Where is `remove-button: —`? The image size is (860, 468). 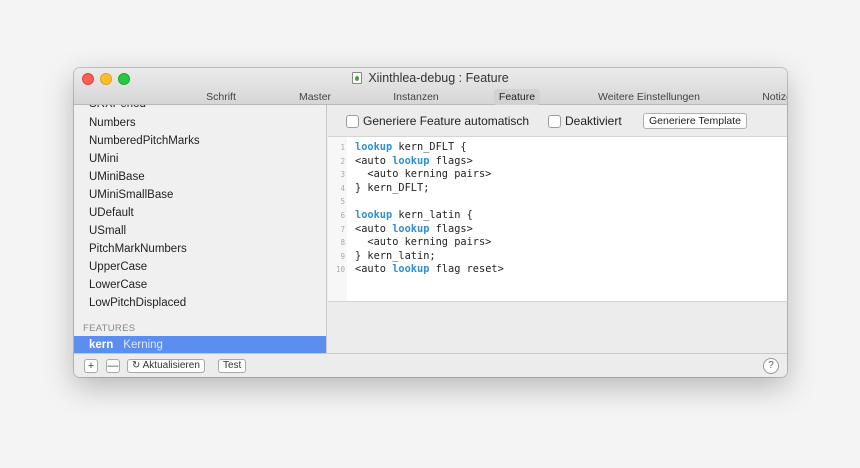
remove-button: — is located at coordinates (113, 366).